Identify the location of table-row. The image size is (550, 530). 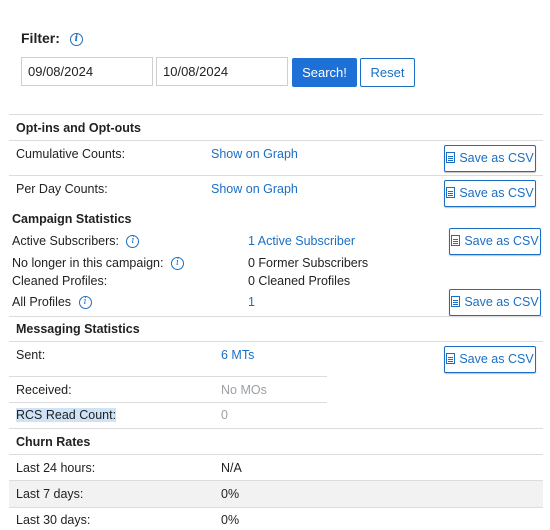
(276, 494).